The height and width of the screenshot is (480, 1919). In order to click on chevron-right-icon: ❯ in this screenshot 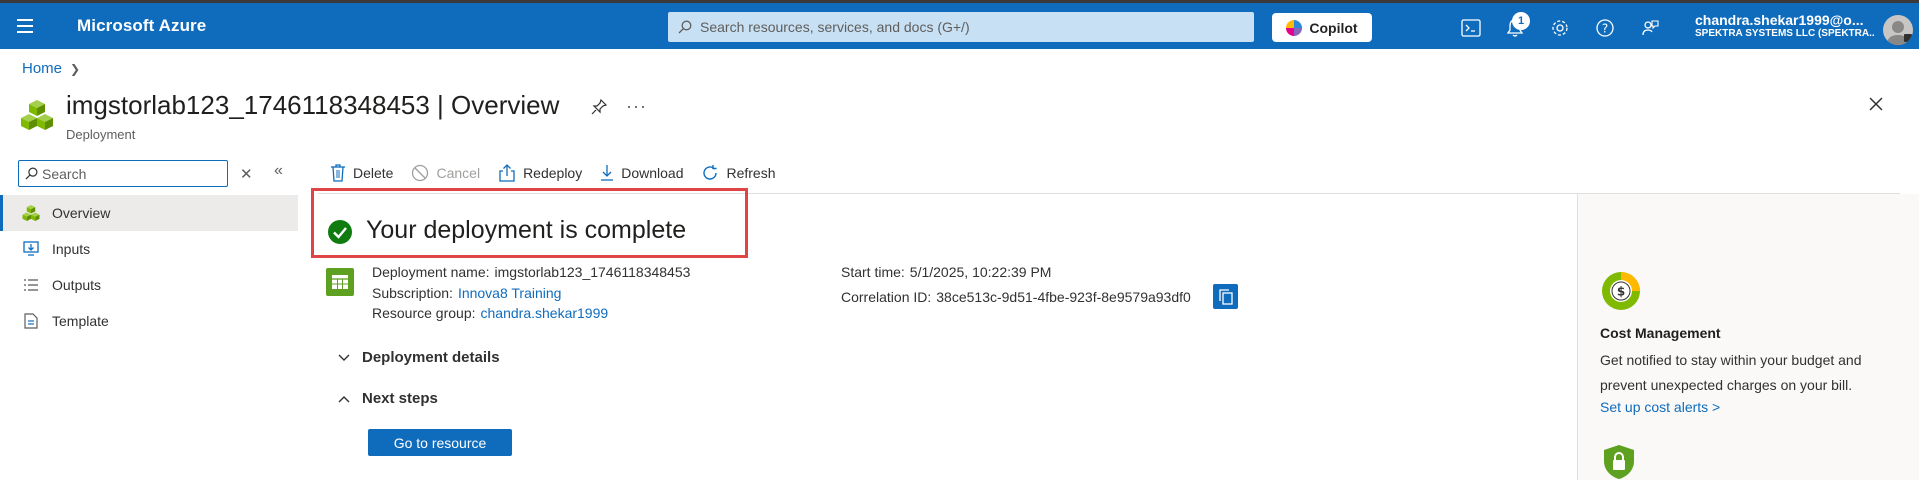, I will do `click(75, 68)`.